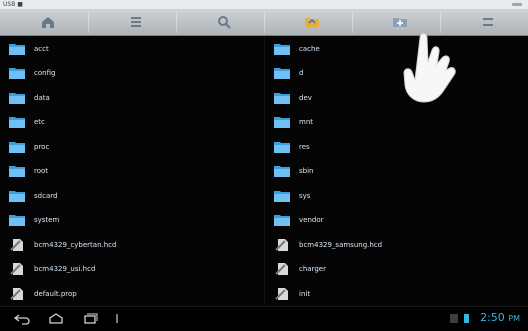  I want to click on back-button, so click(22, 319).